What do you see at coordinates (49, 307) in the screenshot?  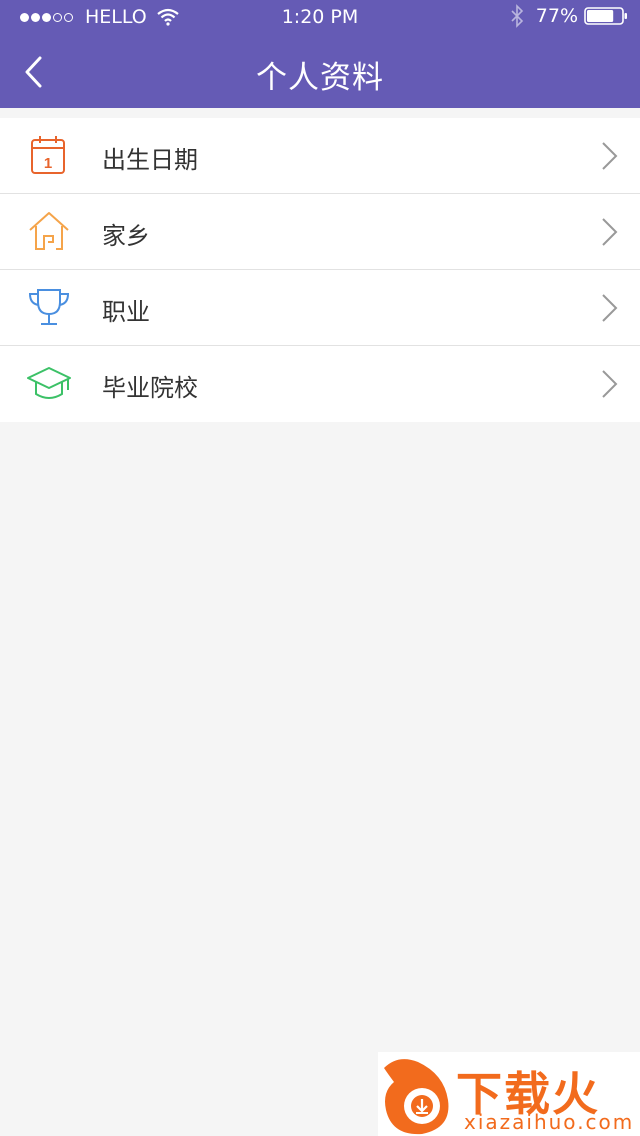 I see `trophy-icon` at bounding box center [49, 307].